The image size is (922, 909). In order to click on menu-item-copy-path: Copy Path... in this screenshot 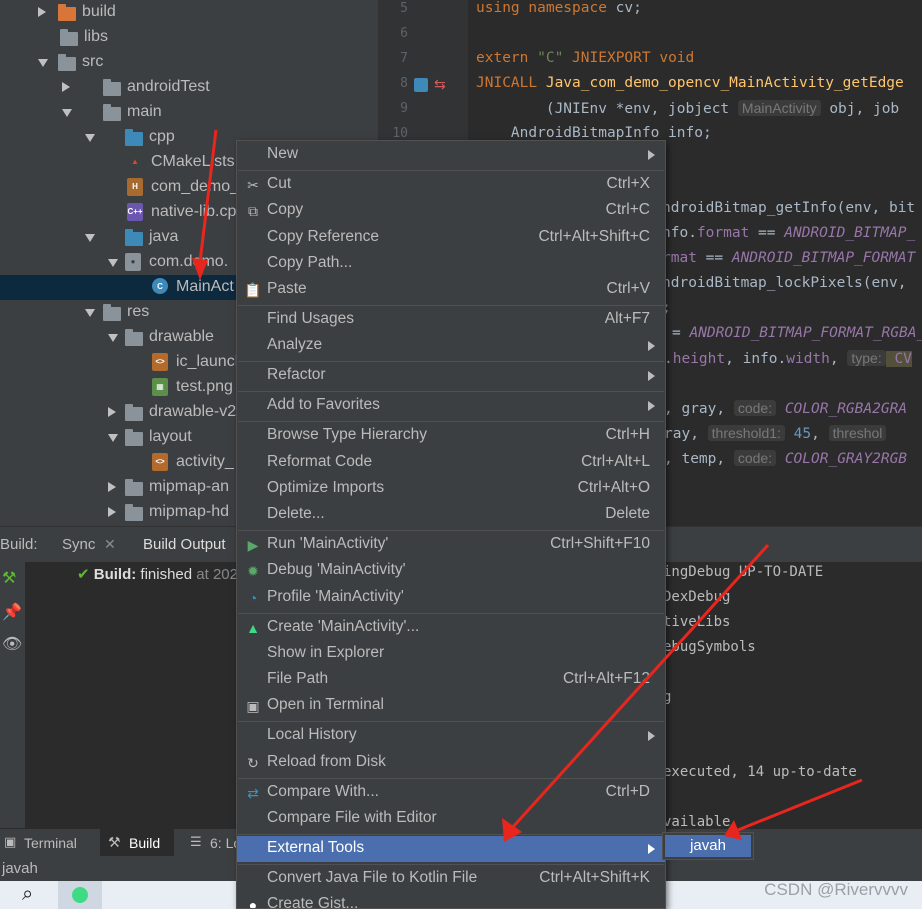, I will do `click(451, 264)`.